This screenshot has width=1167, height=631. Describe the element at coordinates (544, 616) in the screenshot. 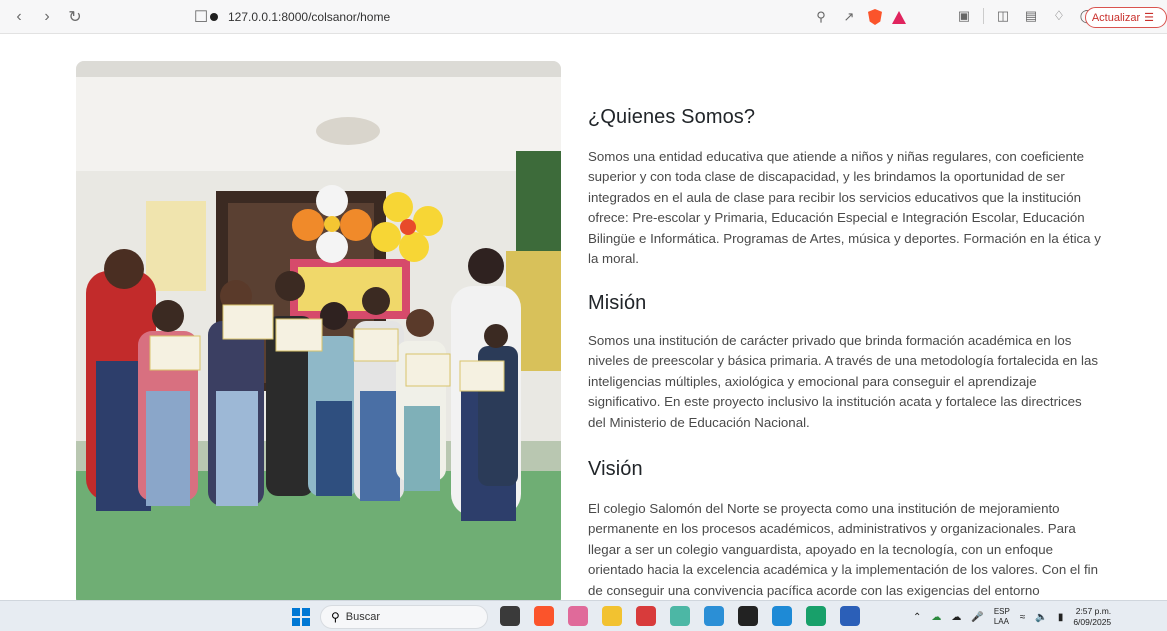

I see `brave-browser-icon` at that location.